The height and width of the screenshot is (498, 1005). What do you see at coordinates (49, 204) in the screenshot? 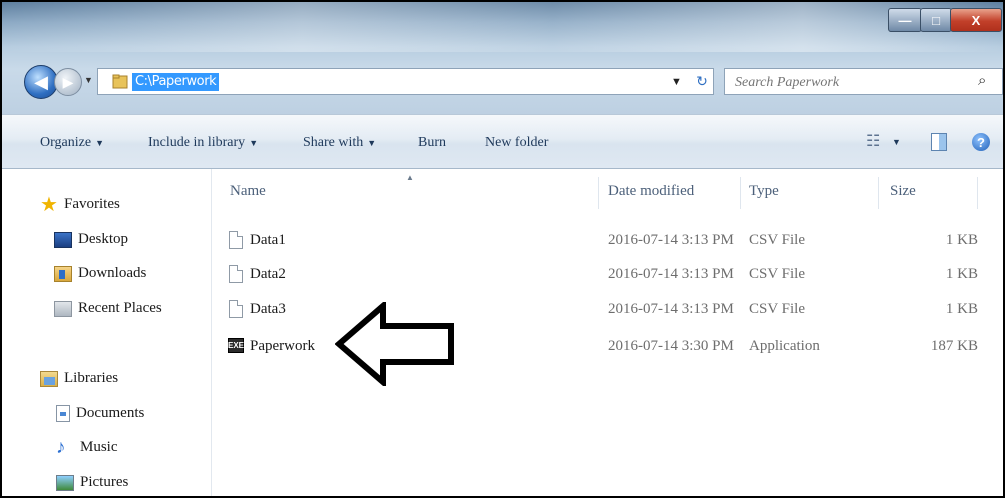
I see `star-icon: ★` at bounding box center [49, 204].